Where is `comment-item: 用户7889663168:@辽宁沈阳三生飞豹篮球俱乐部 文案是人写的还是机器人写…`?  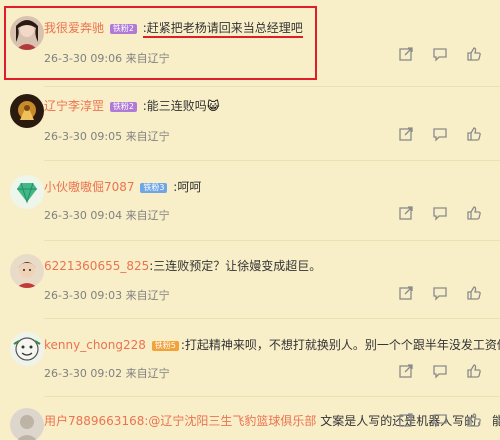 comment-item: 用户7889663168:@辽宁沈阳三生飞豹篮球俱乐部 文案是人写的还是机器人写… is located at coordinates (250, 418).